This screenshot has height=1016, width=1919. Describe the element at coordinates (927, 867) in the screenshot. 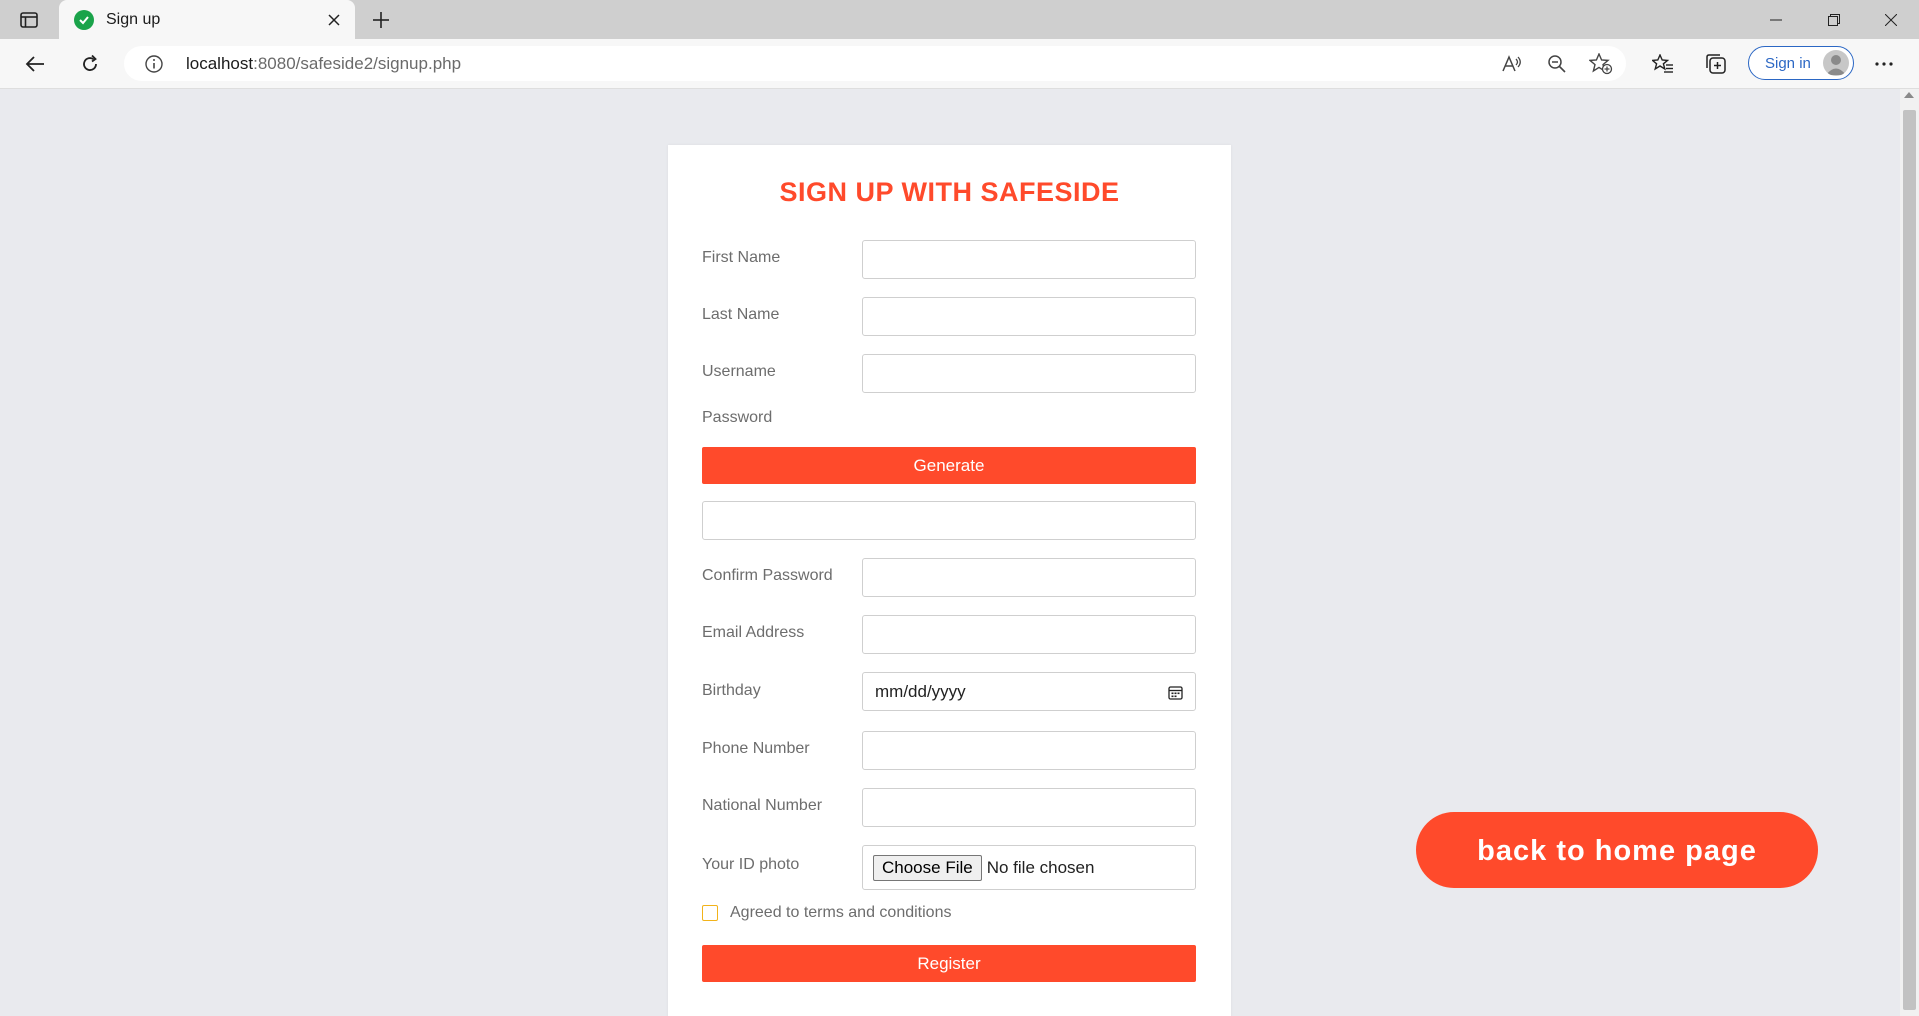

I see `choose-file-button: Choose File` at that location.